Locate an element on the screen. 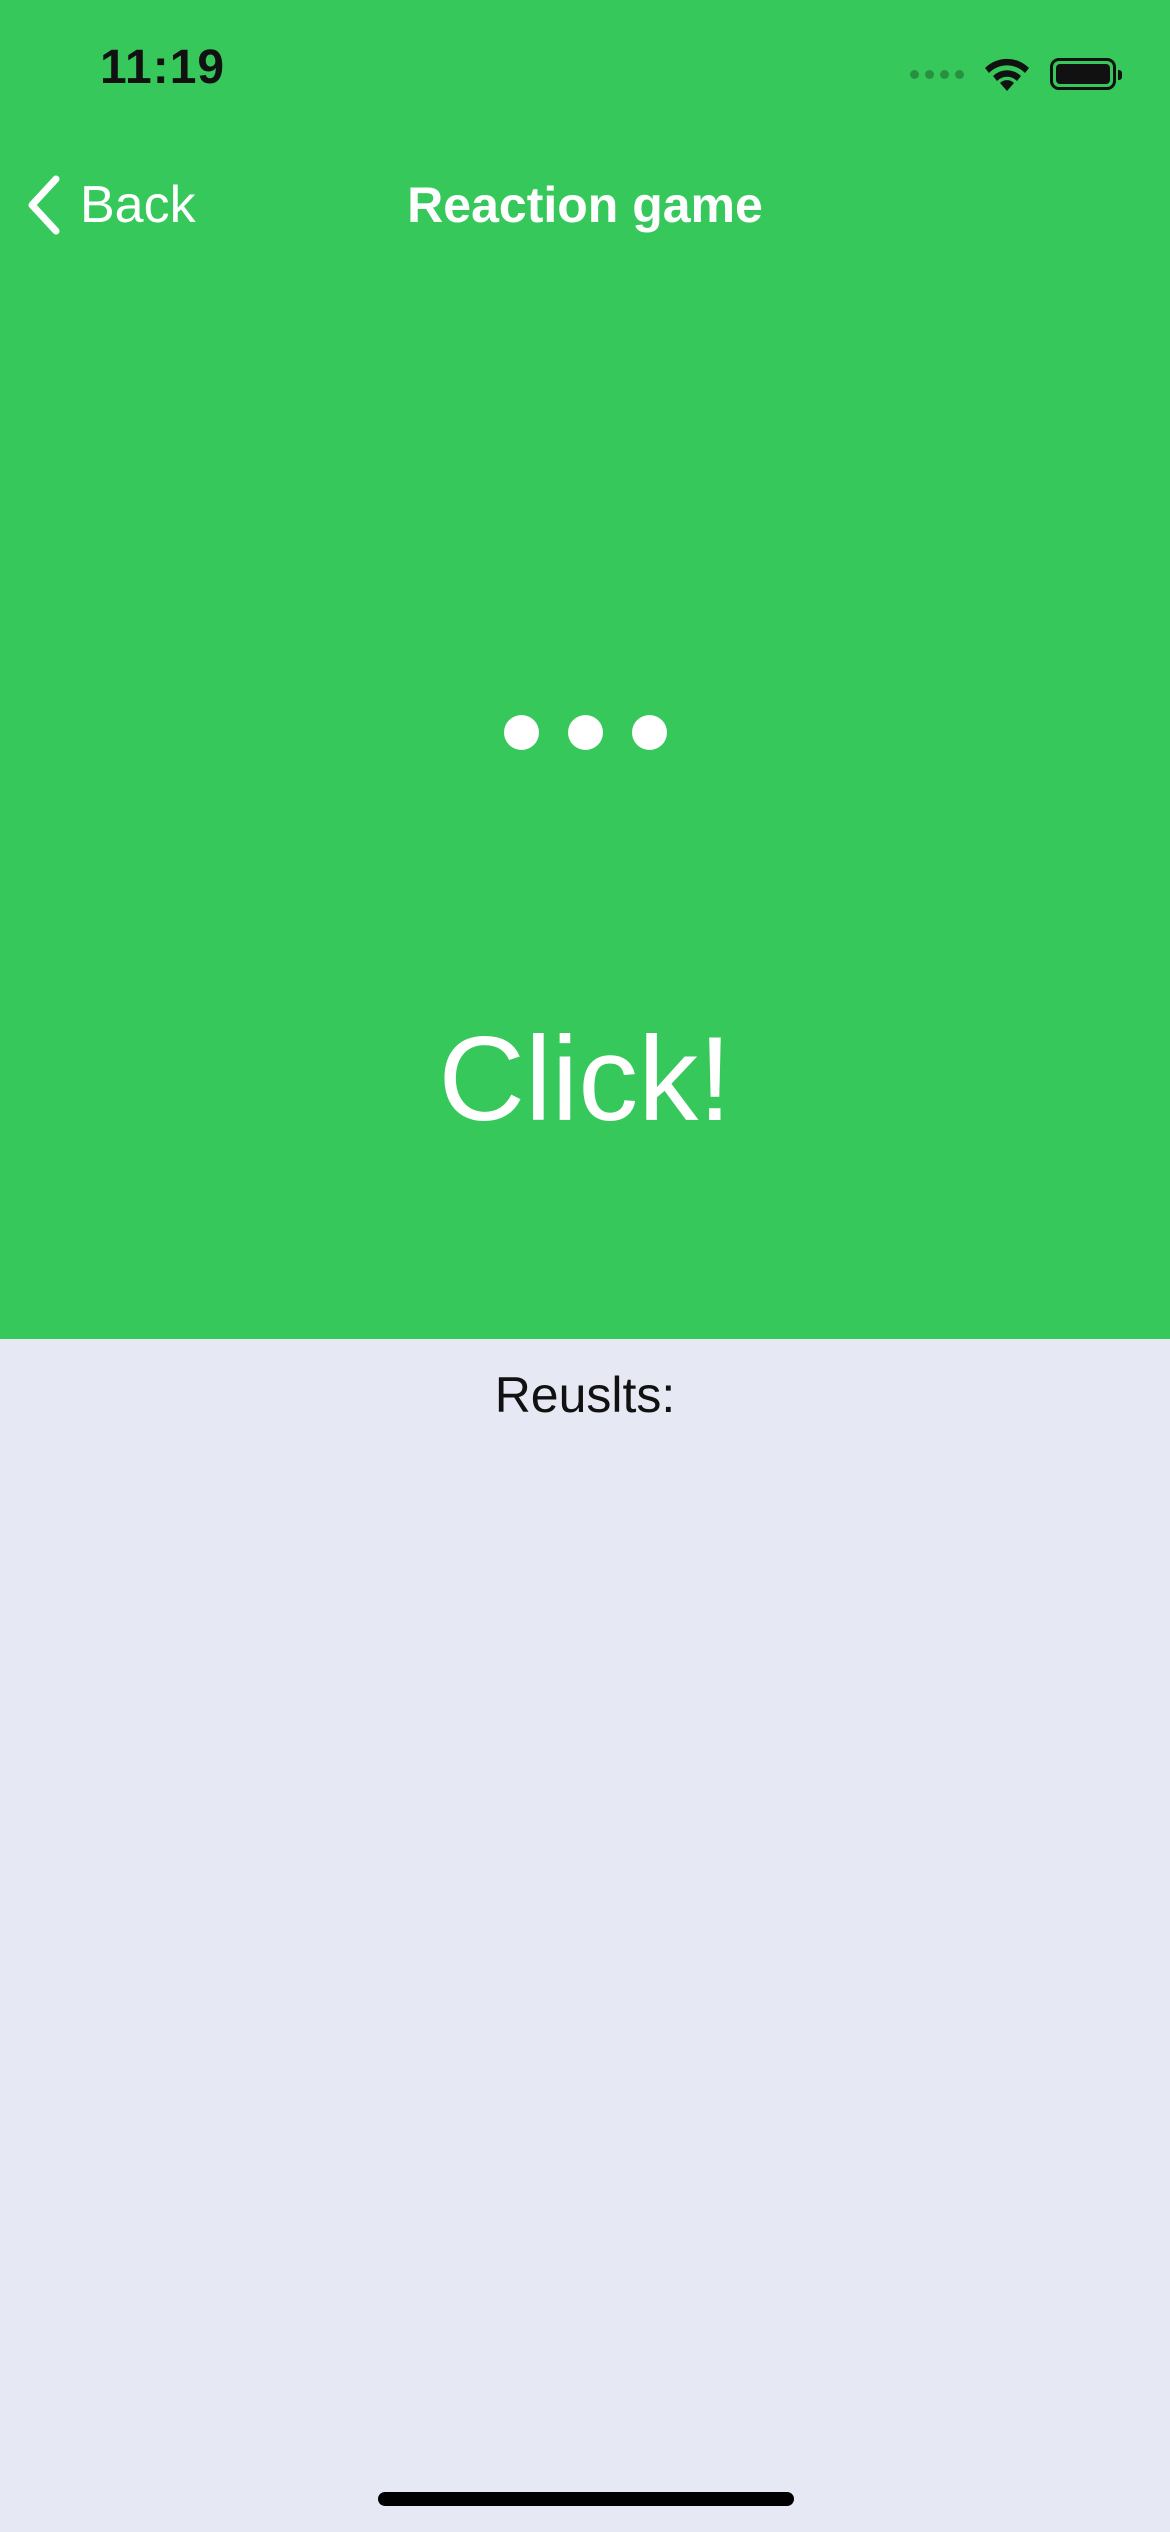 Image resolution: width=1170 pixels, height=2532 pixels. wifi-icon is located at coordinates (1007, 74).